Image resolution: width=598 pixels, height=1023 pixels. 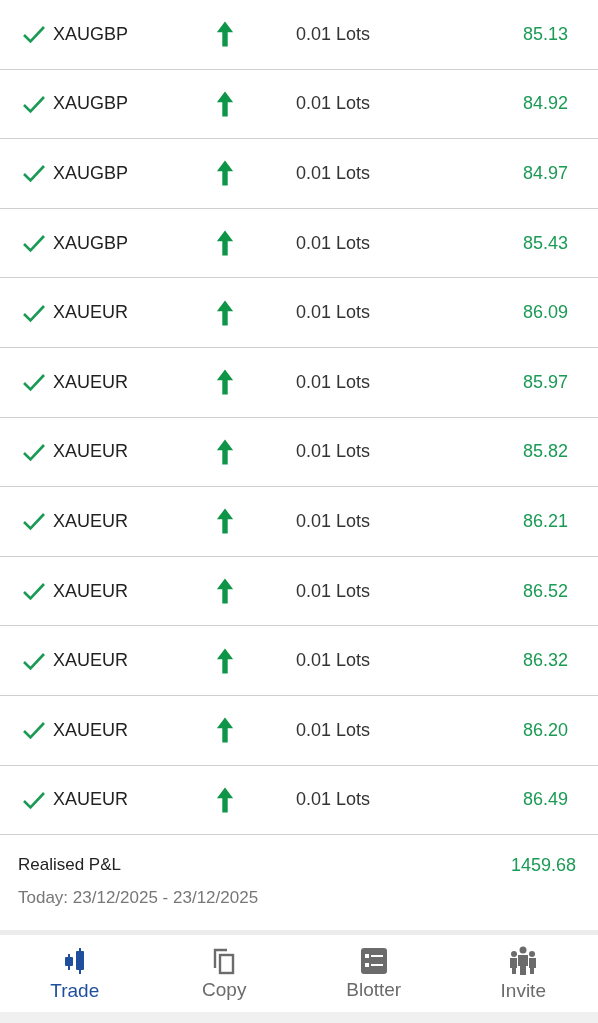 I want to click on profit-value: 85.97, so click(x=545, y=382).